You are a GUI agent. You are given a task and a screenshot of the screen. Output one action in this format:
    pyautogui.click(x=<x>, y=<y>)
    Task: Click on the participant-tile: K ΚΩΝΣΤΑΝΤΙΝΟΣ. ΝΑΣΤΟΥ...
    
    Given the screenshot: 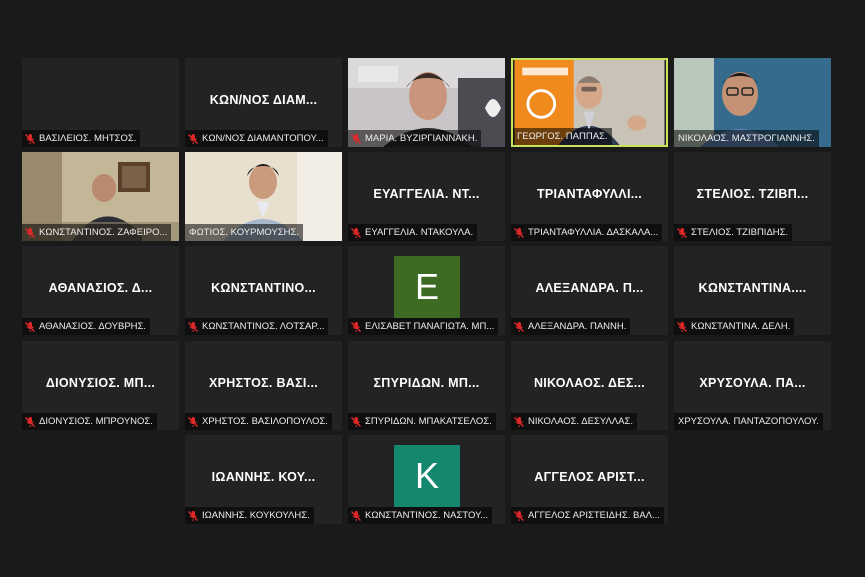 What is the action you would take?
    pyautogui.click(x=426, y=479)
    